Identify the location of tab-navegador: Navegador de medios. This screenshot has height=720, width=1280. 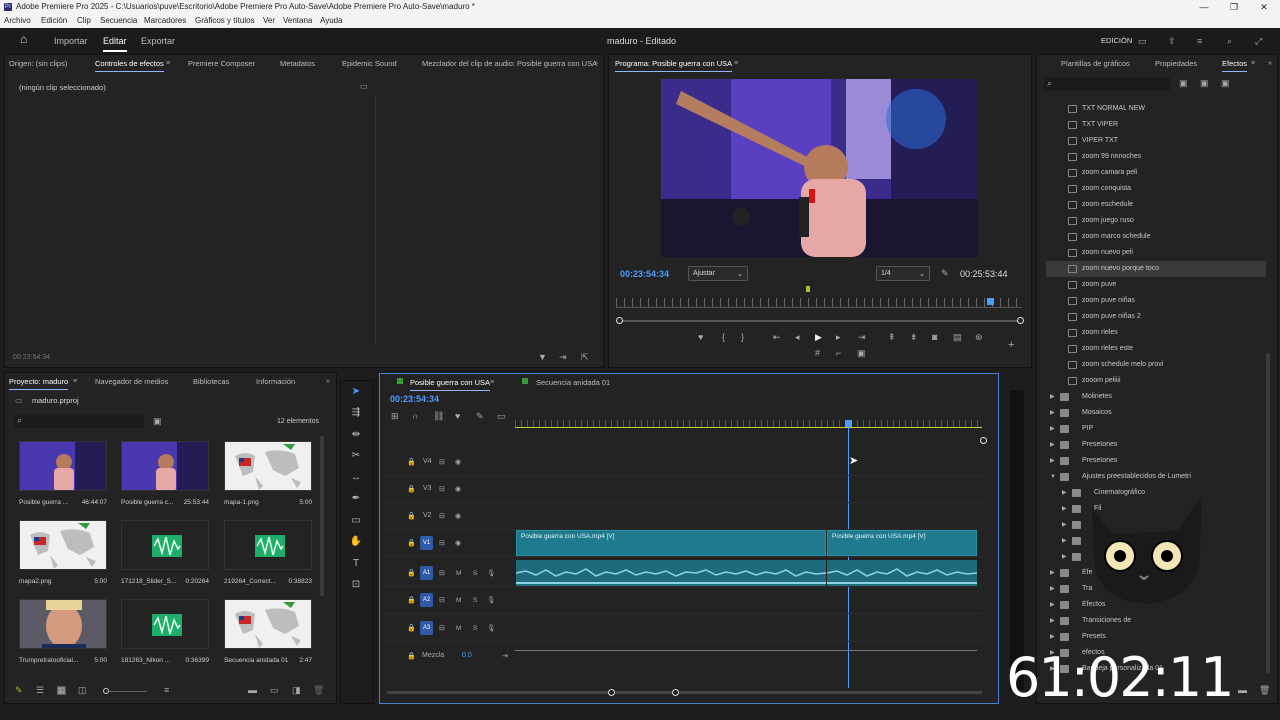
(131, 381).